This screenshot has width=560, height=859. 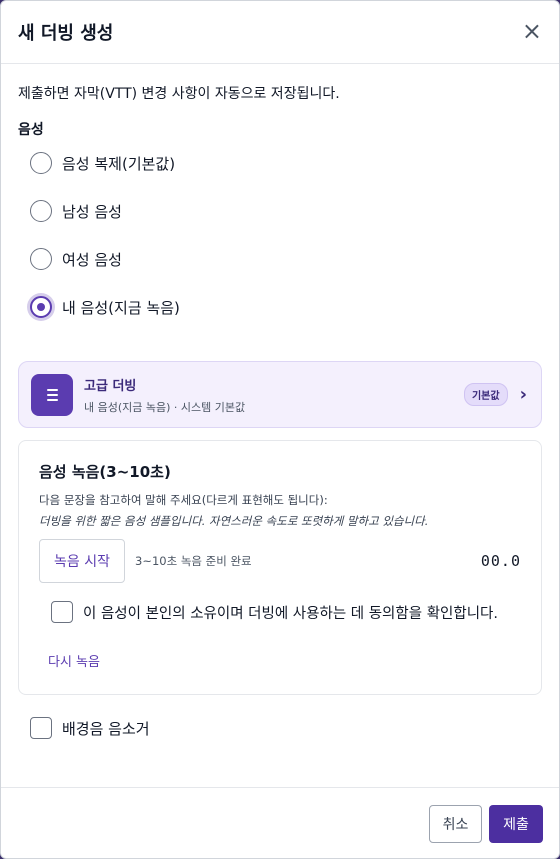 What do you see at coordinates (52, 394) in the screenshot?
I see `list-icon` at bounding box center [52, 394].